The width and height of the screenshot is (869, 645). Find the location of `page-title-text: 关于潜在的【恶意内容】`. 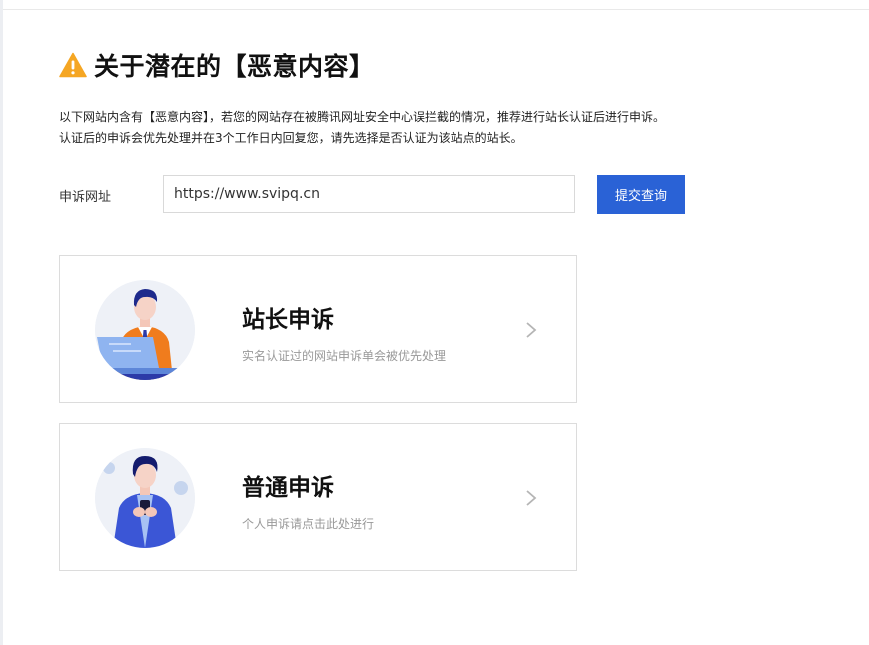

page-title-text: 关于潜在的【恶意内容】 is located at coordinates (234, 66).